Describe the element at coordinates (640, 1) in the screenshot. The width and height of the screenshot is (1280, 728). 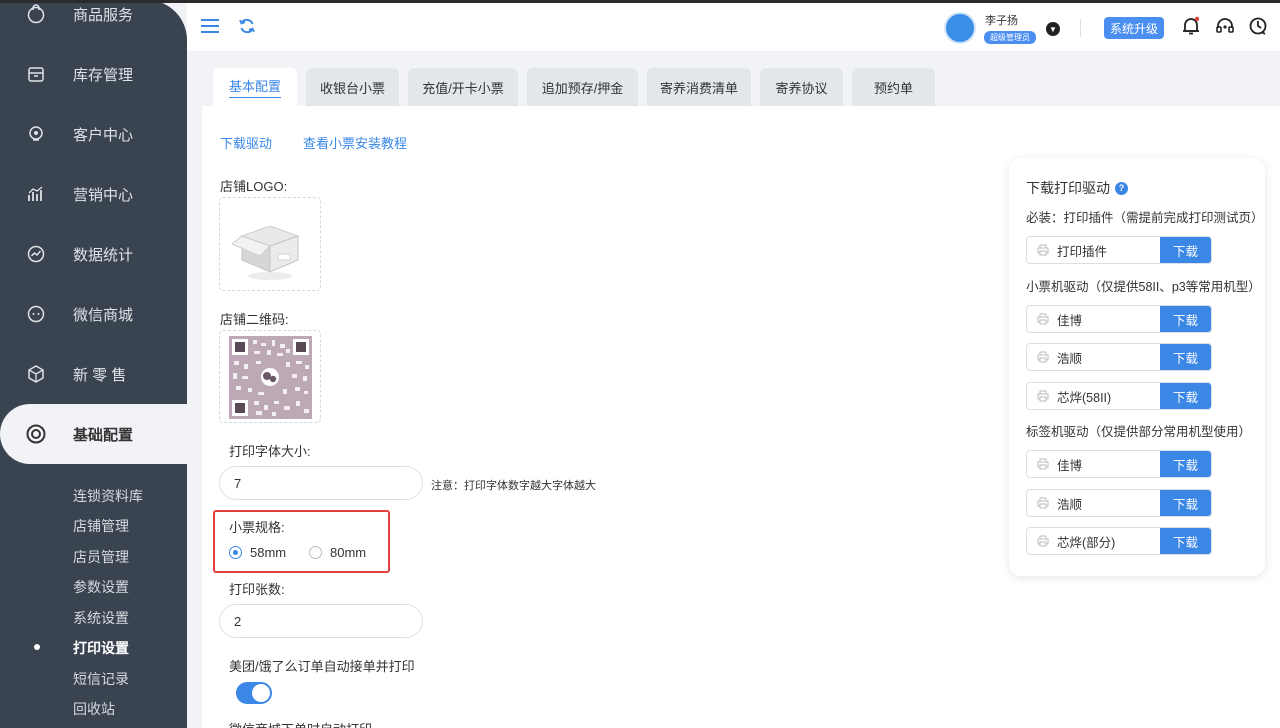
I see `window-top-edge` at that location.